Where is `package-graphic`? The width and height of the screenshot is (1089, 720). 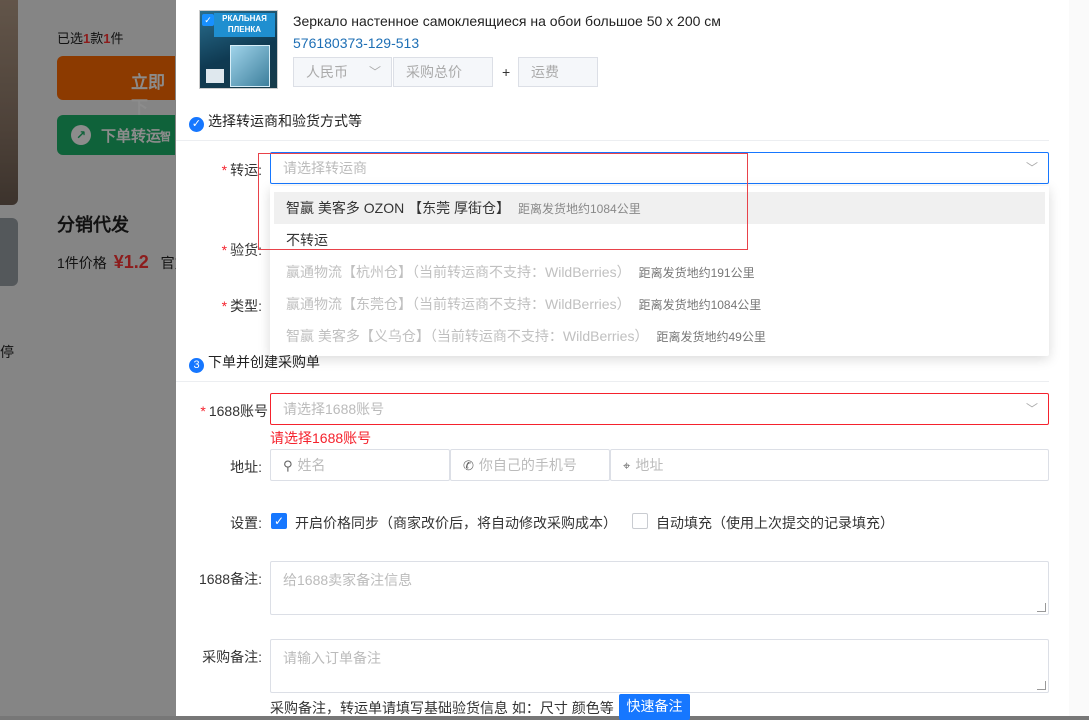 package-graphic is located at coordinates (215, 76).